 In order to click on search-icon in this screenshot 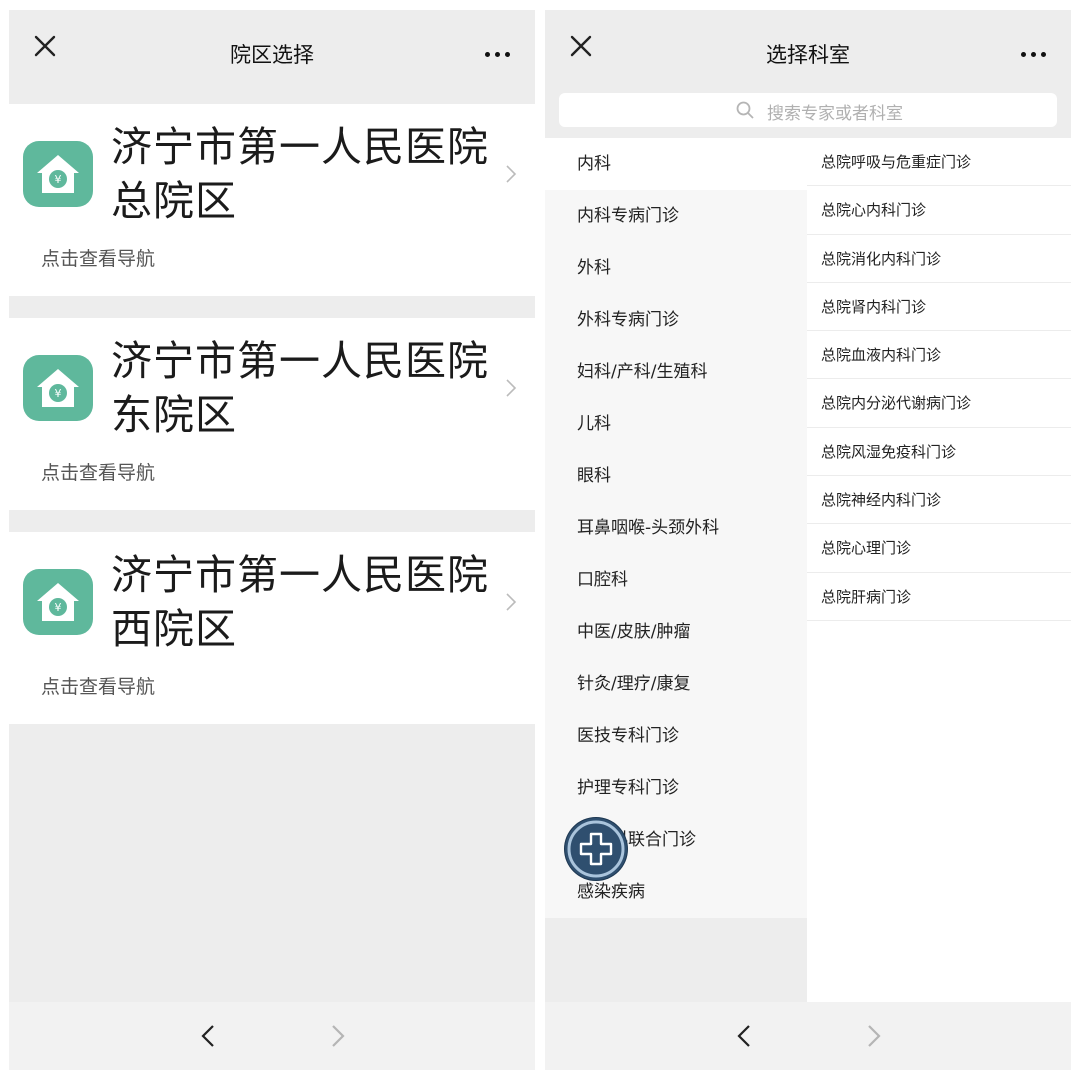, I will do `click(745, 110)`.